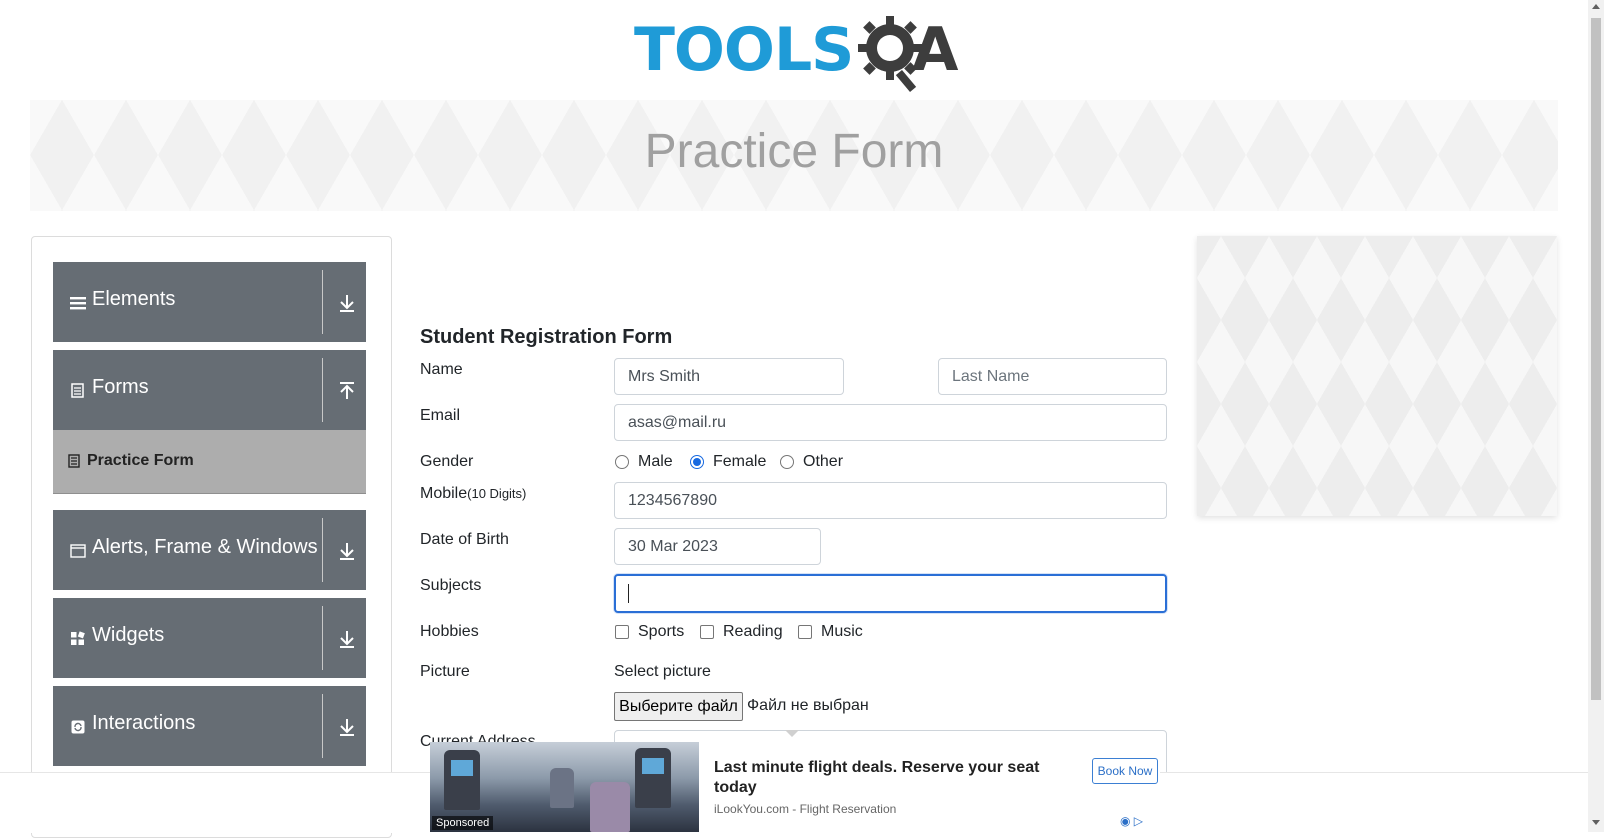  Describe the element at coordinates (74, 461) in the screenshot. I see `form-icon` at that location.